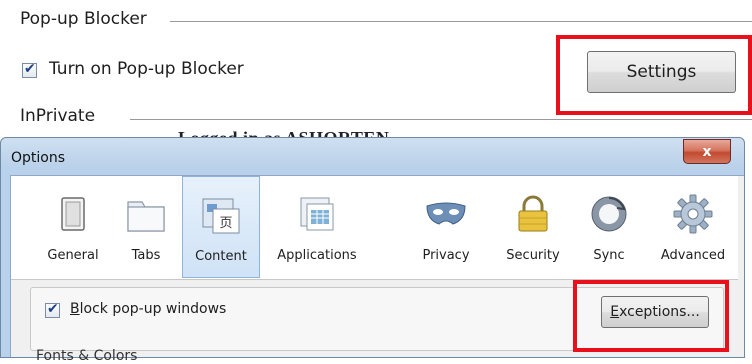 The width and height of the screenshot is (752, 364). What do you see at coordinates (693, 255) in the screenshot?
I see `tab-label: Advanced` at bounding box center [693, 255].